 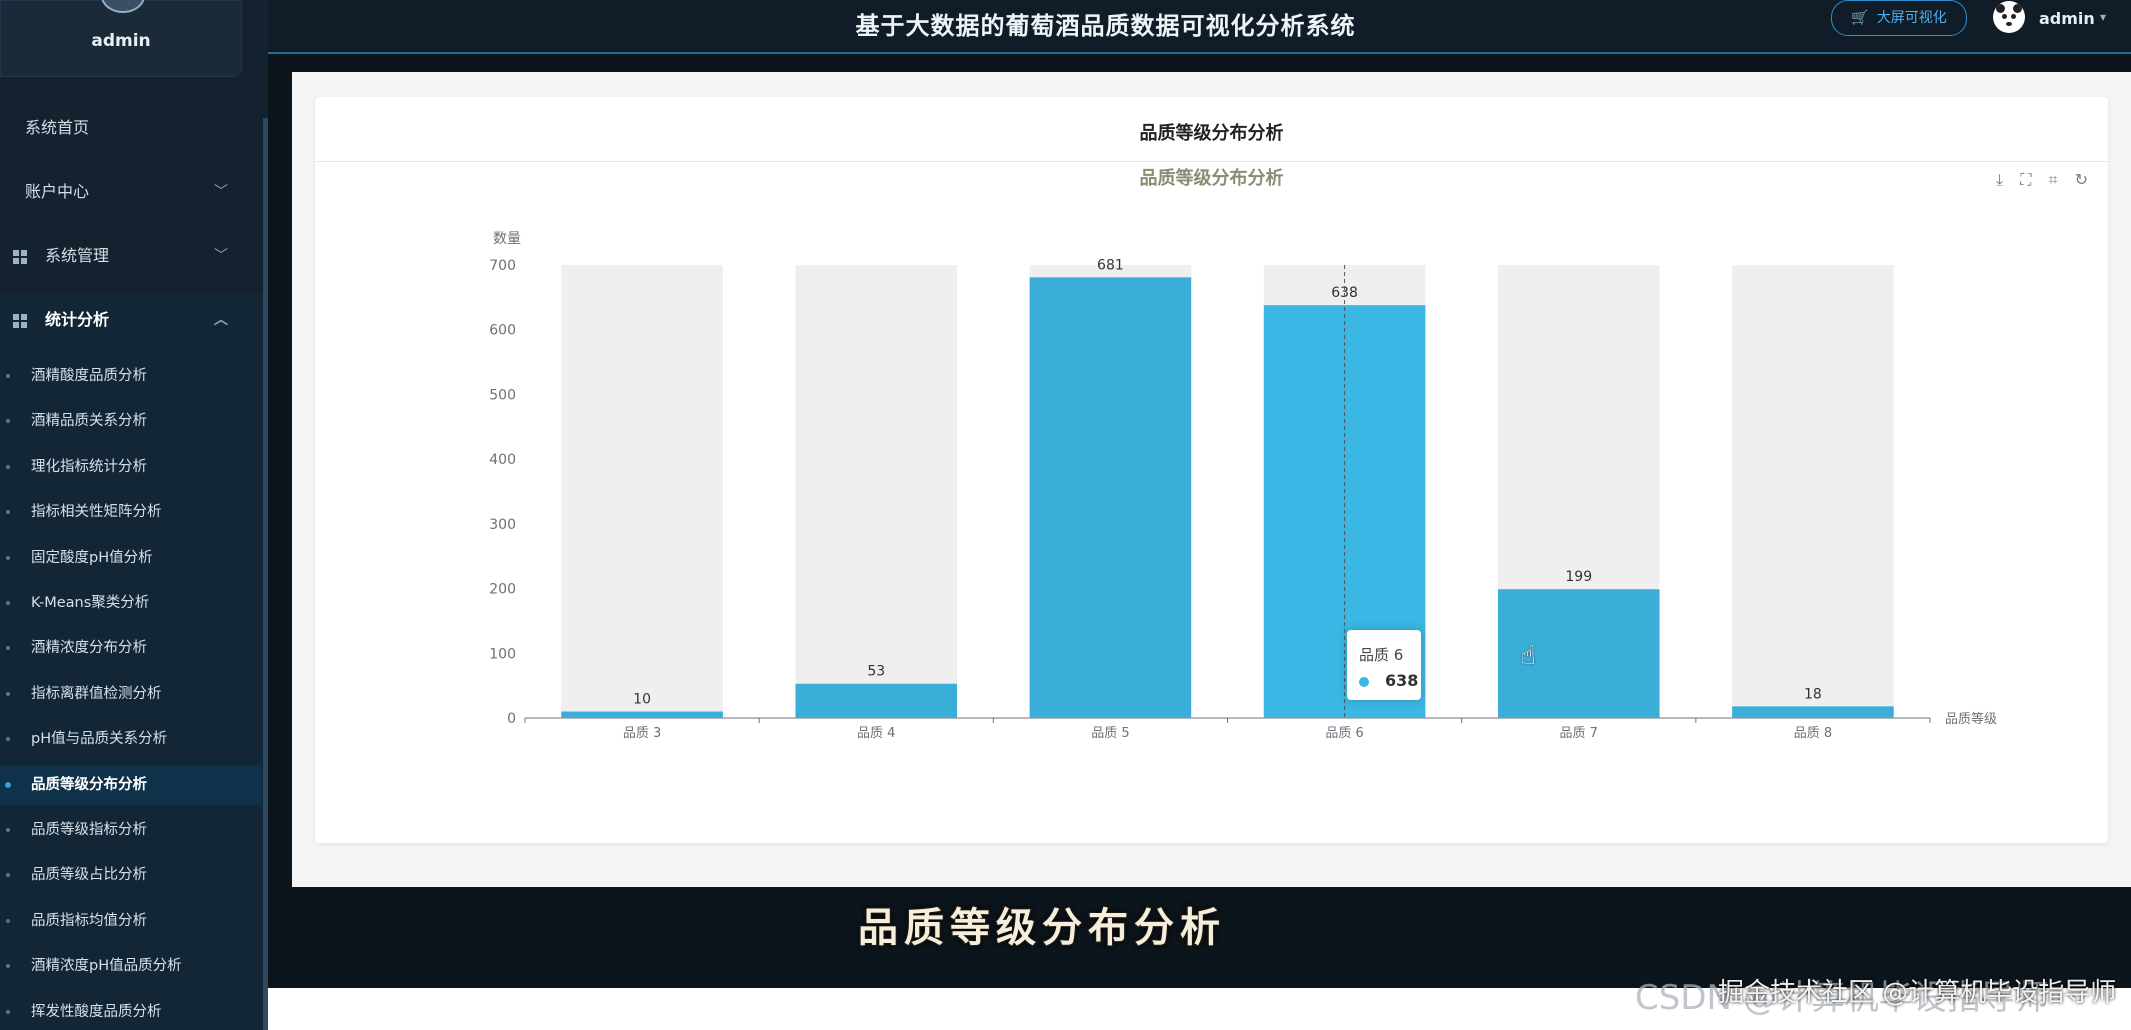 What do you see at coordinates (131, 320) in the screenshot?
I see `sidebar-item-statistics: 统计分析 ︿` at bounding box center [131, 320].